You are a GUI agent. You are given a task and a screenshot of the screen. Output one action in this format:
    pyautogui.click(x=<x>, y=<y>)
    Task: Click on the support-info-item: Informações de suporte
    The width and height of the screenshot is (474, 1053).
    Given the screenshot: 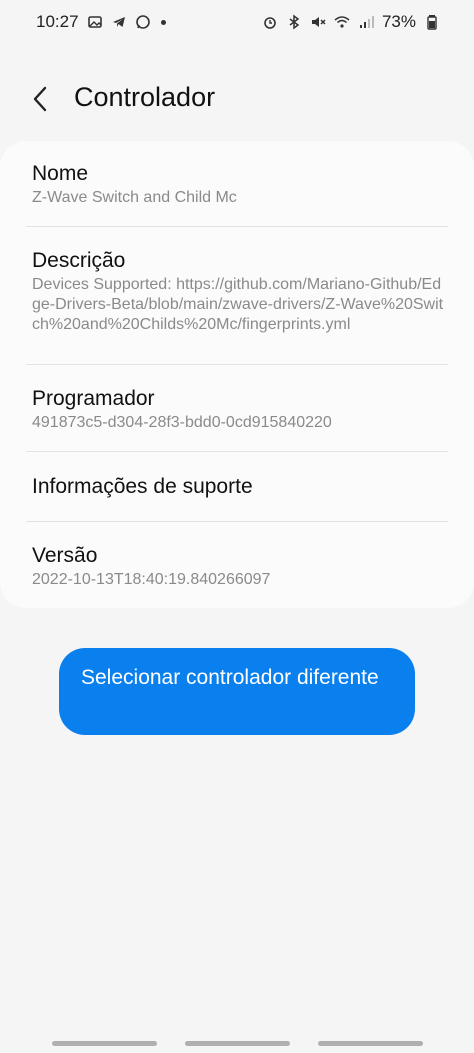 What is the action you would take?
    pyautogui.click(x=240, y=487)
    